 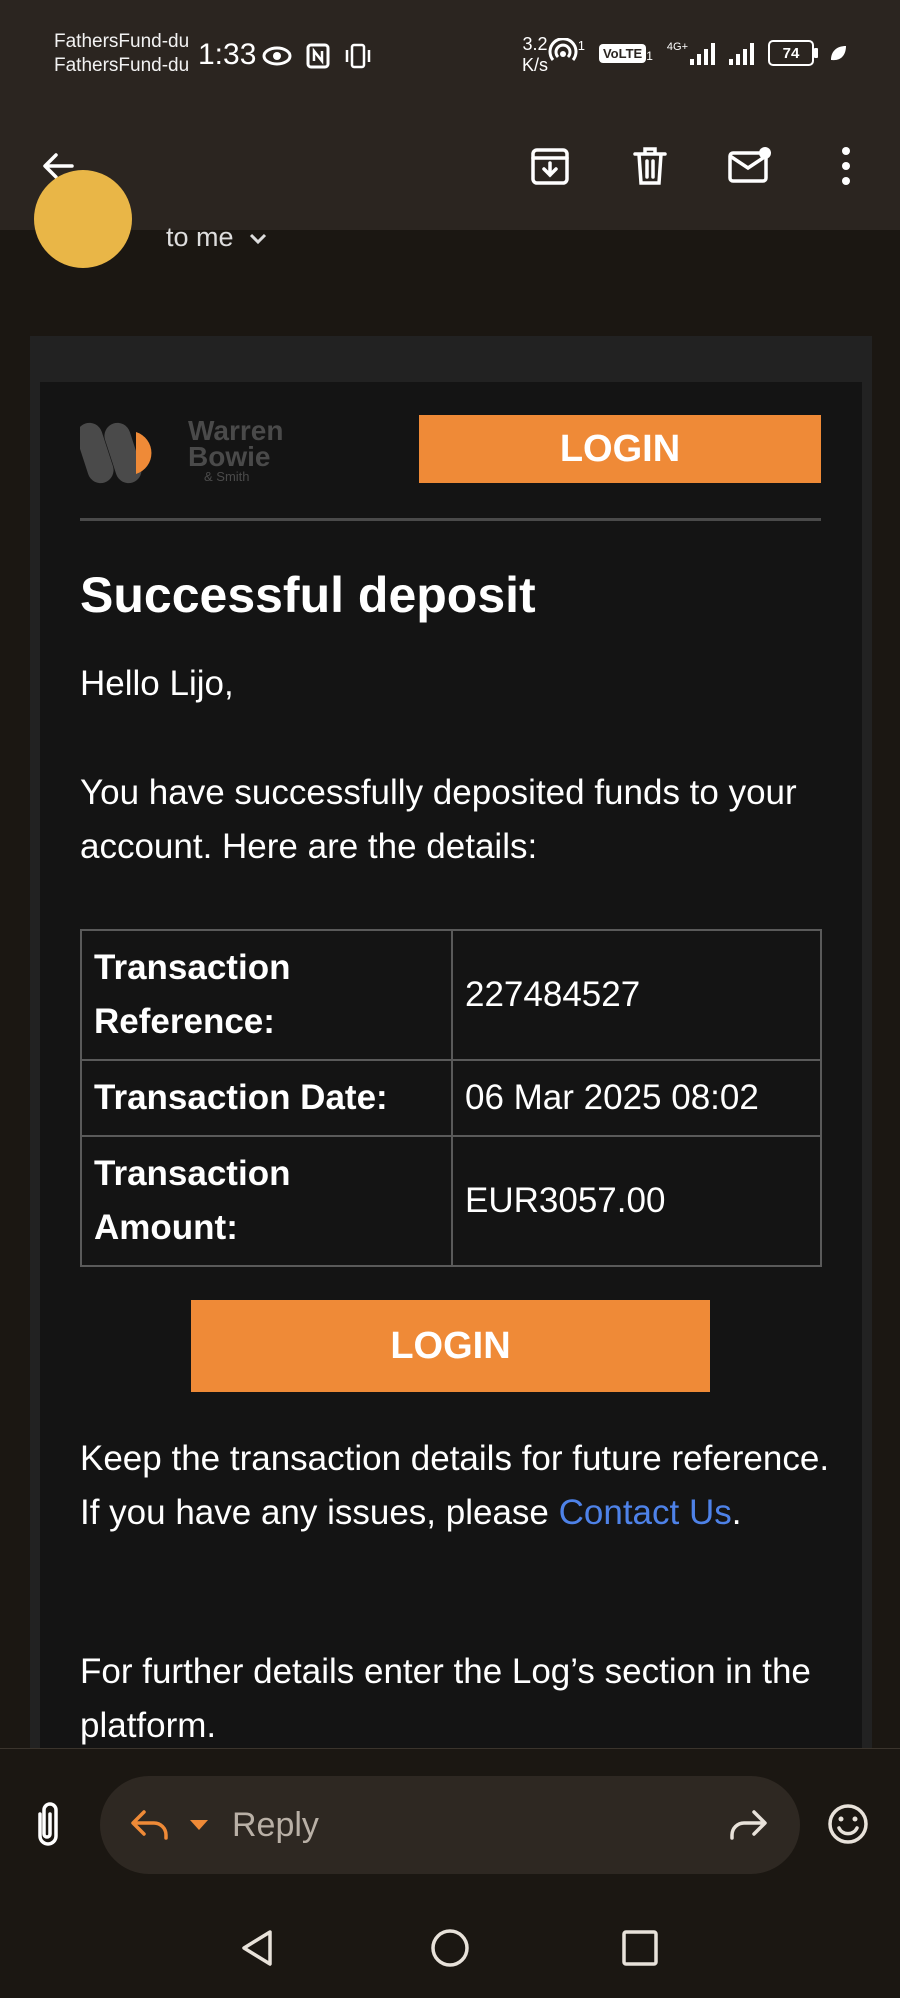 I want to click on nav-back-icon, so click(x=257, y=1948).